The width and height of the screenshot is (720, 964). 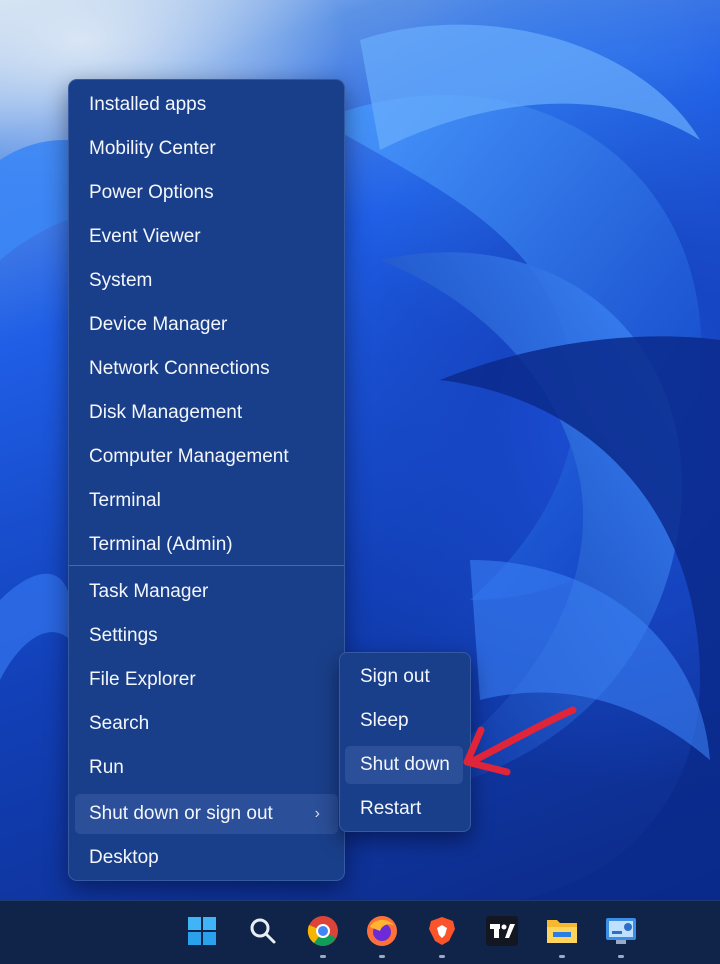 What do you see at coordinates (123, 635) in the screenshot?
I see `menu-item-label: Settings` at bounding box center [123, 635].